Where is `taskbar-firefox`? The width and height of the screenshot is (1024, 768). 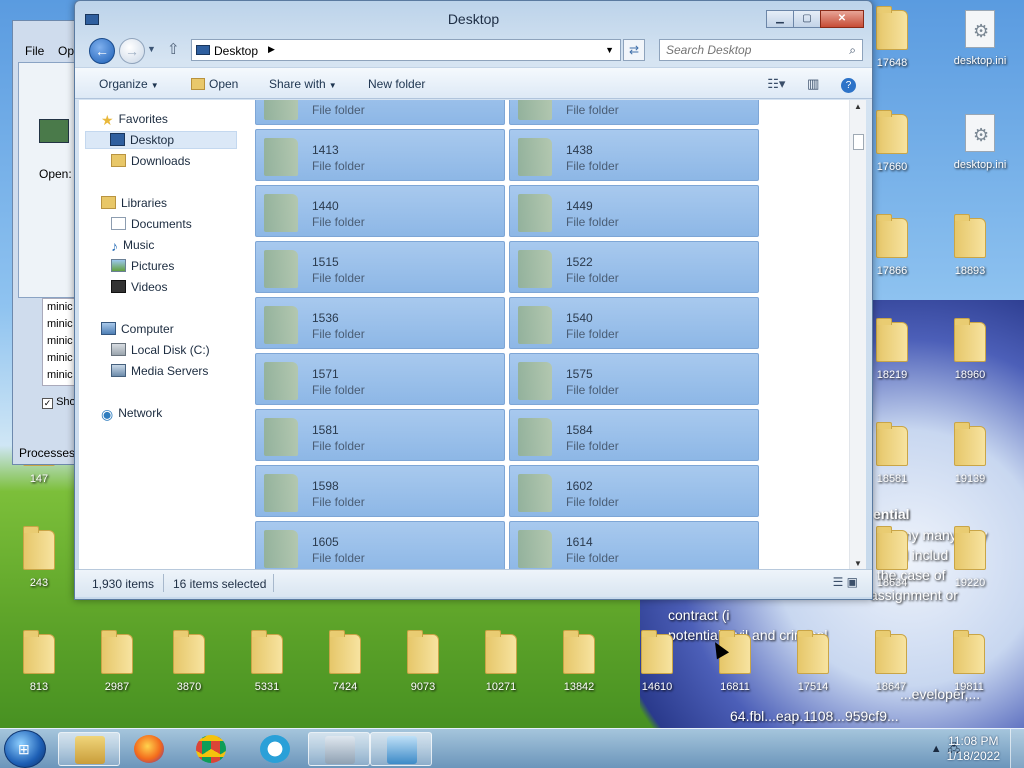
taskbar-firefox is located at coordinates (149, 749).